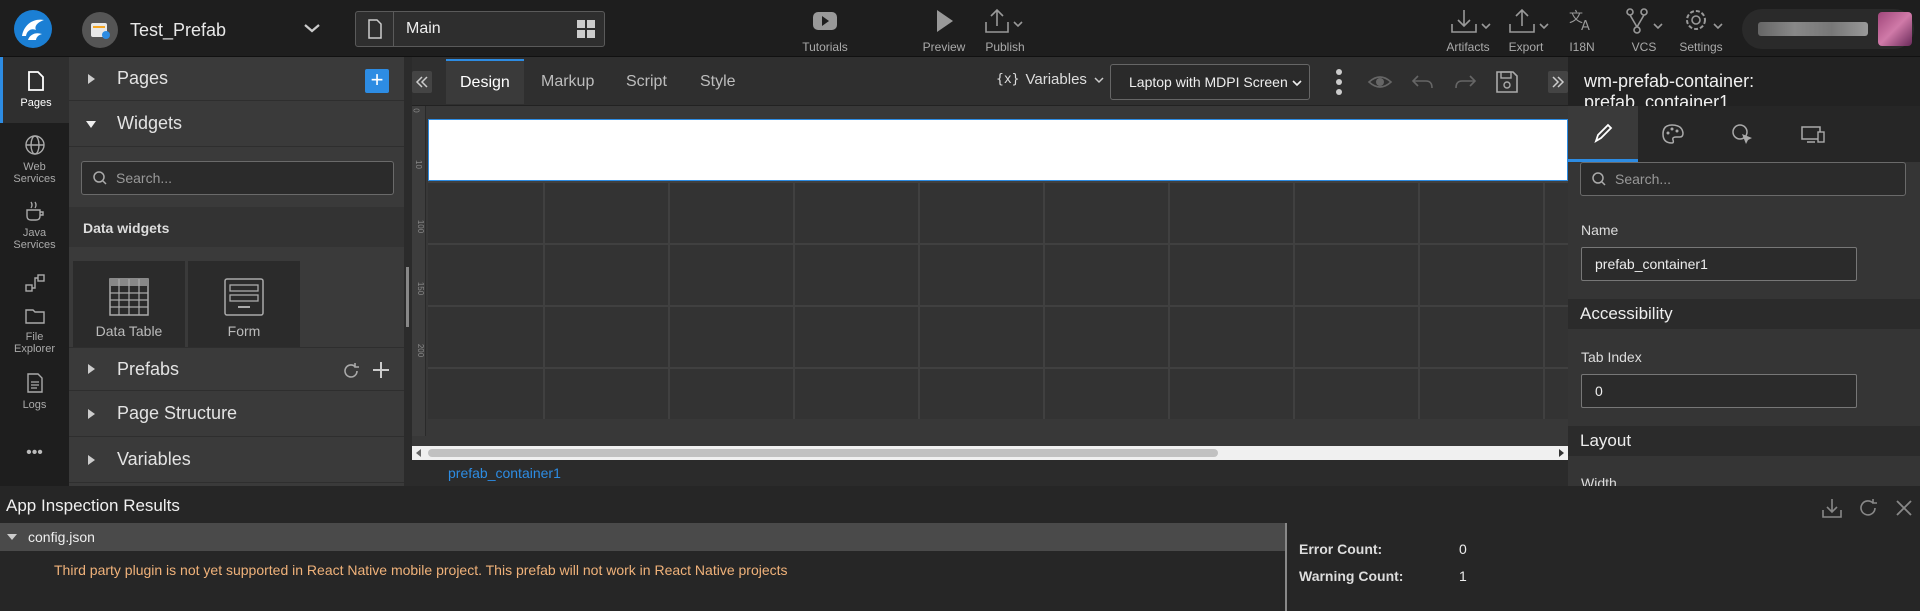 This screenshot has width=1920, height=611. Describe the element at coordinates (1463, 549) in the screenshot. I see `error-count-value: 0` at that location.